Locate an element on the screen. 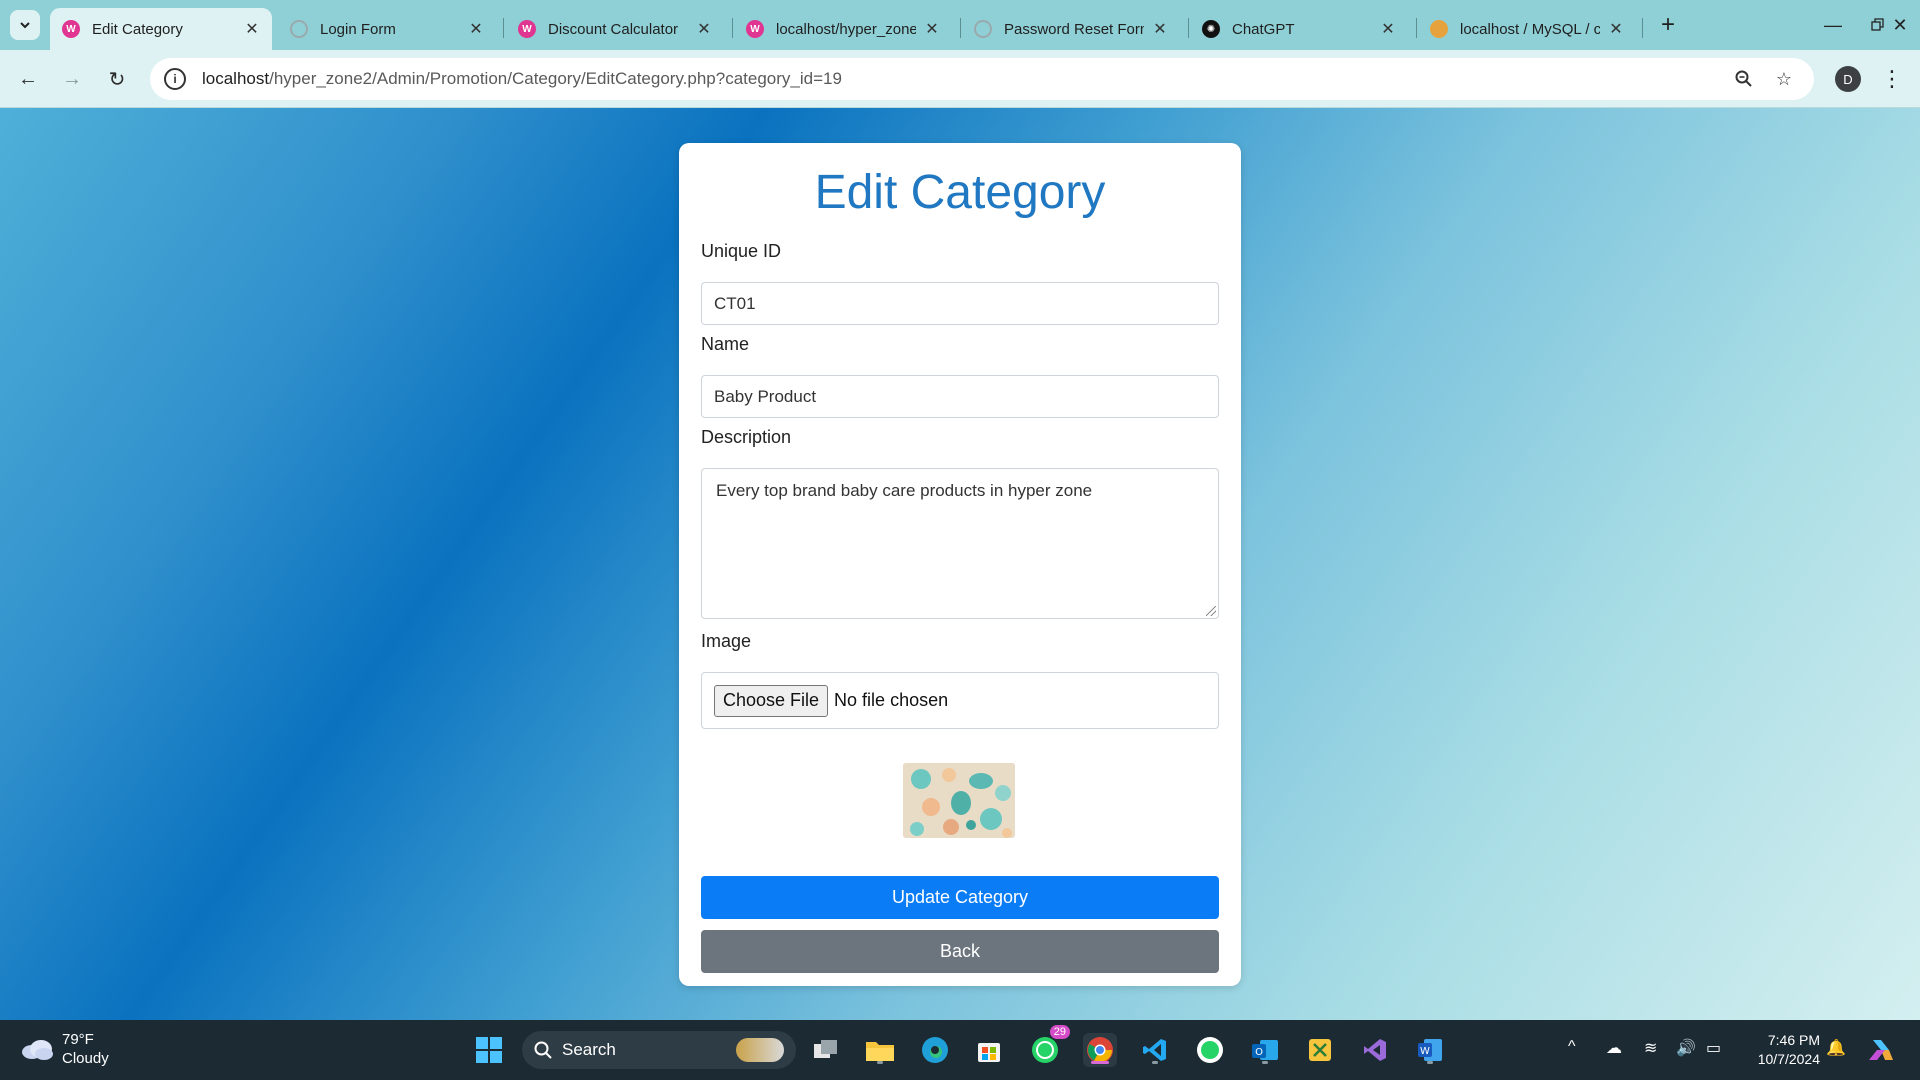 This screenshot has height=1080, width=1920. tab-label: Login Form is located at coordinates (358, 29).